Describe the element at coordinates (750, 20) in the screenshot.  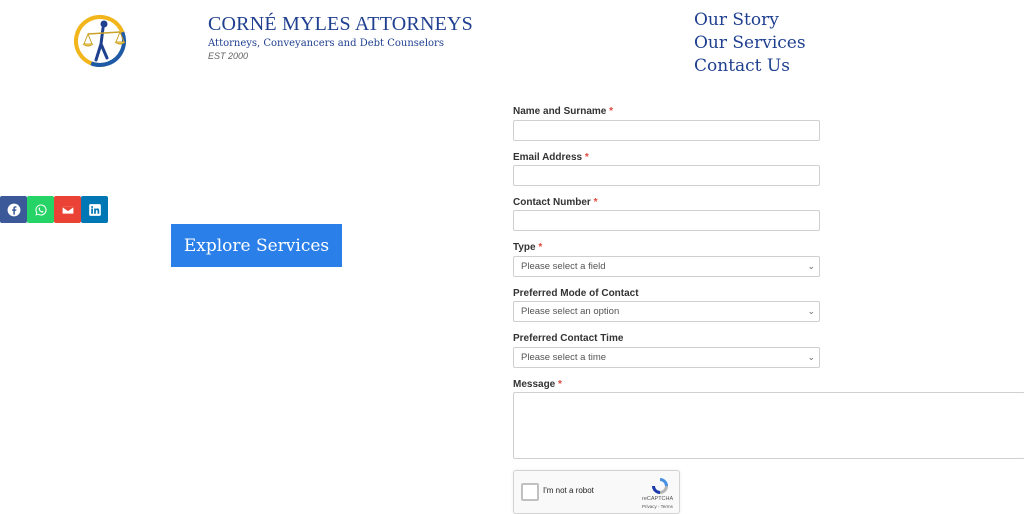
I see `nav-our-story: Our Story` at that location.